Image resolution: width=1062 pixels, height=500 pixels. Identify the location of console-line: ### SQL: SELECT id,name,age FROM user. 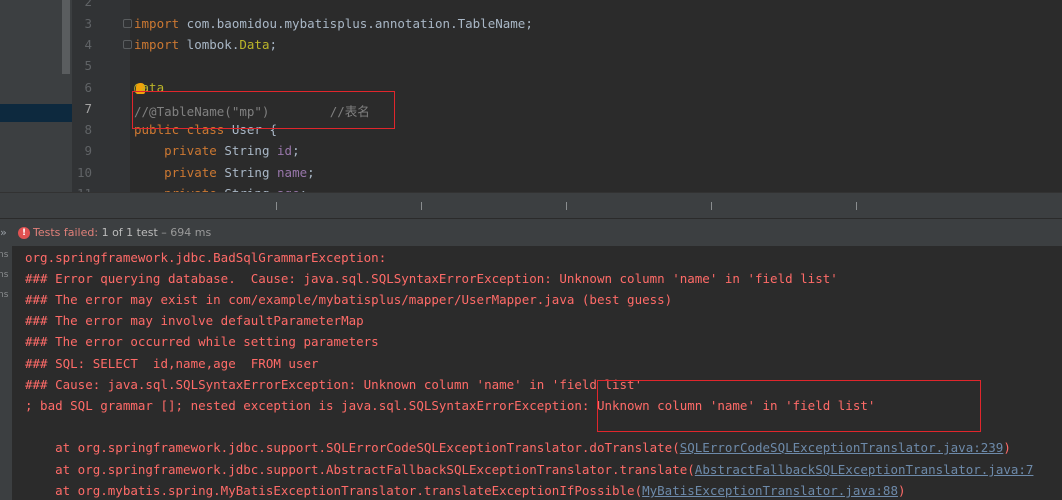
(172, 363).